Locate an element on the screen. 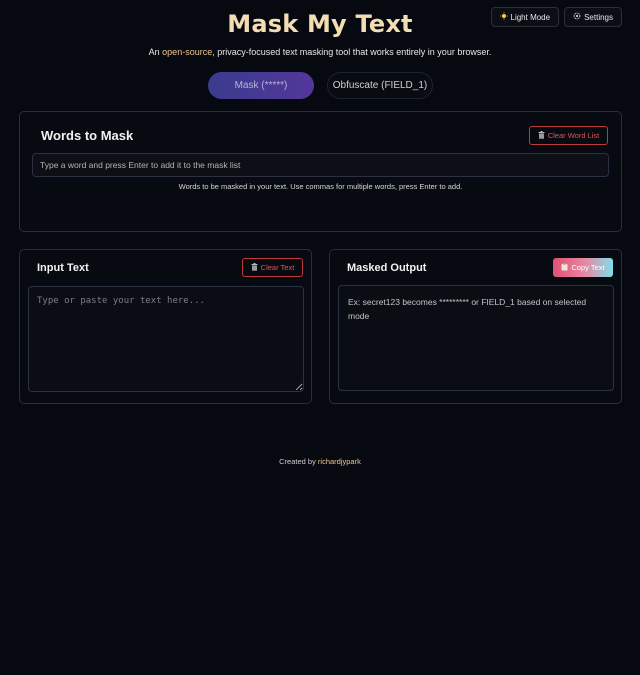 This screenshot has height=675, width=640. obfuscate-mode-button: Obfuscate (FIELD_1) is located at coordinates (380, 85).